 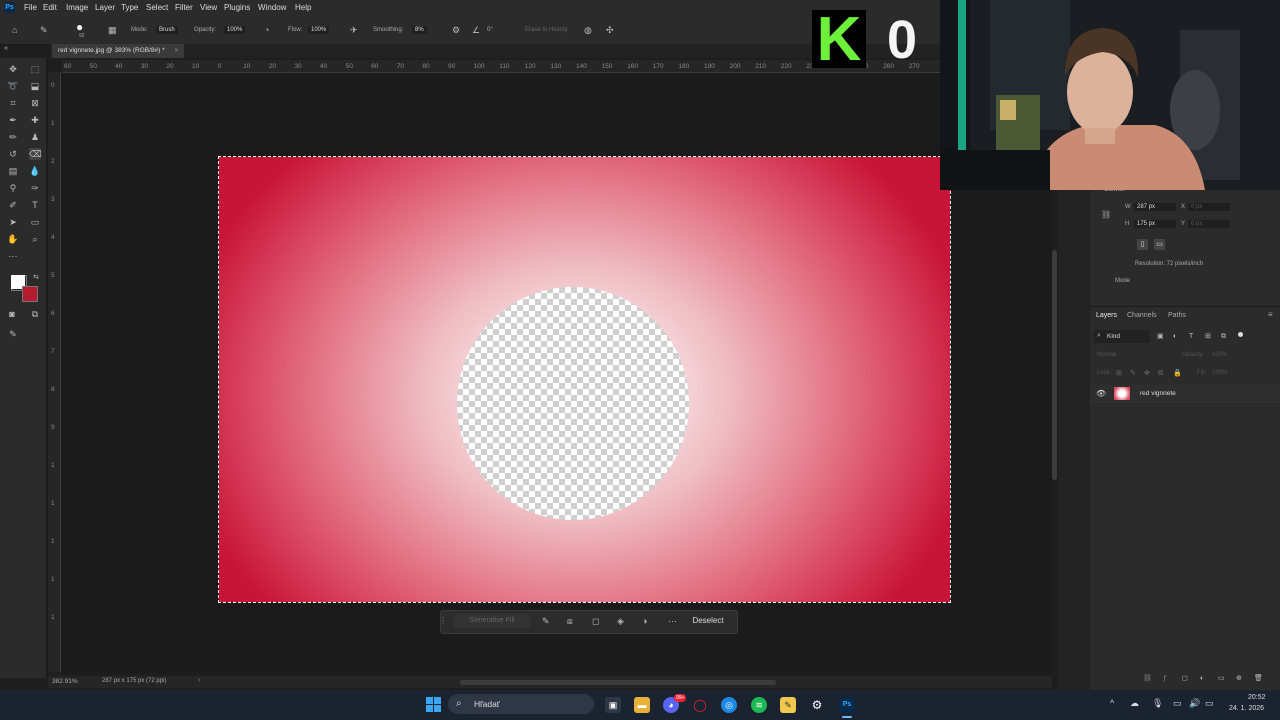 I want to click on clock-date: 24. 1. 2026, so click(x=1246, y=708).